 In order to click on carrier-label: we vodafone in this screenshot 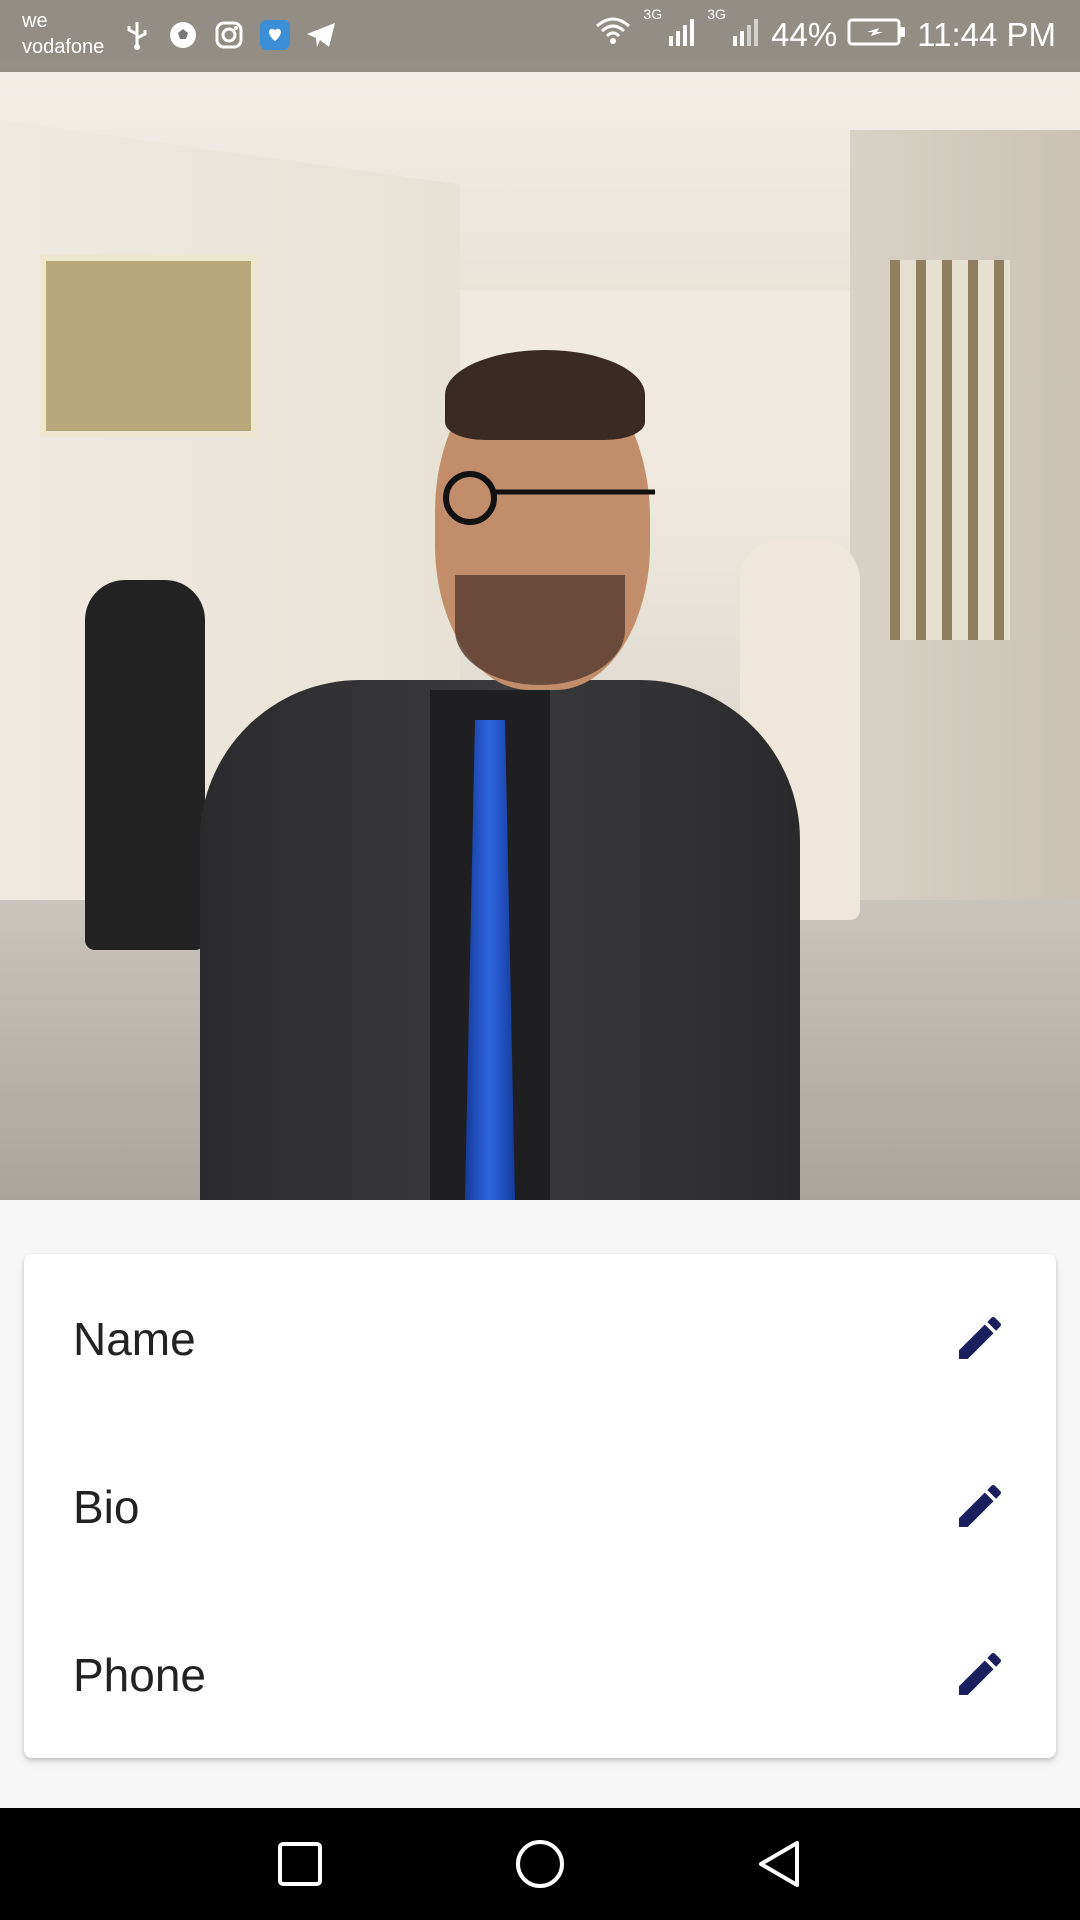, I will do `click(63, 34)`.